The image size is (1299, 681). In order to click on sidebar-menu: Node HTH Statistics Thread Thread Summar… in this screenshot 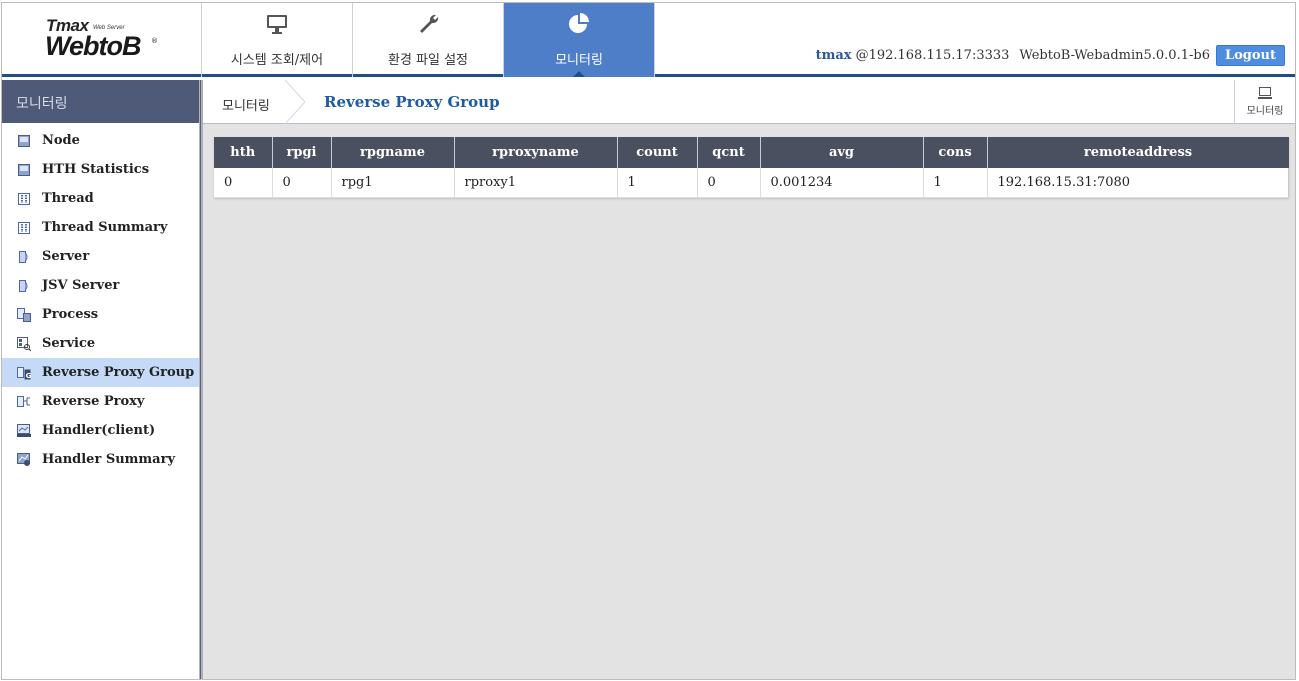, I will do `click(100, 298)`.